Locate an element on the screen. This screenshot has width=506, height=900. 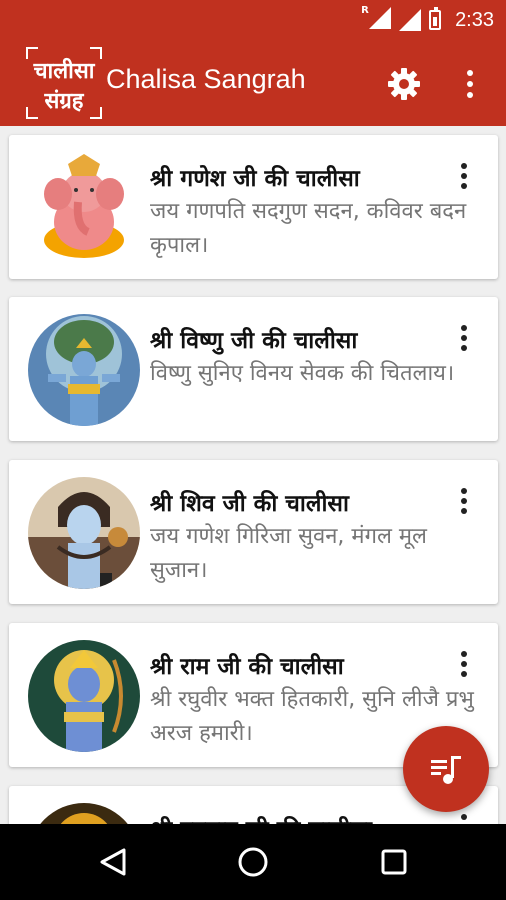
shiv-image is located at coordinates (84, 533).